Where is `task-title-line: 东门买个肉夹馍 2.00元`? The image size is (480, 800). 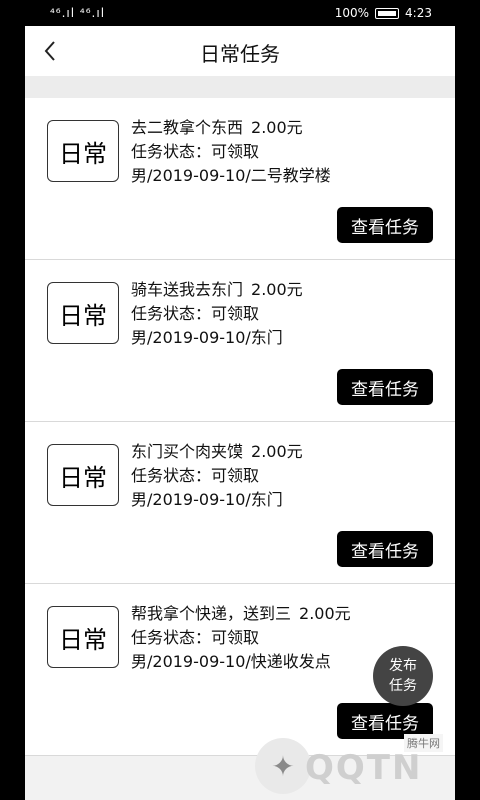
task-title-line: 东门买个肉夹馍 2.00元 is located at coordinates (281, 452).